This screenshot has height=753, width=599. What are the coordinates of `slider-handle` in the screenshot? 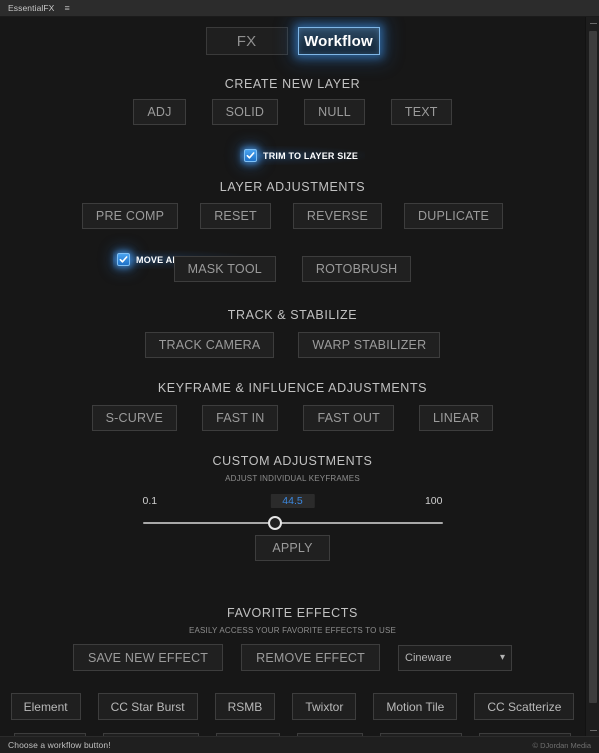 It's located at (274, 523).